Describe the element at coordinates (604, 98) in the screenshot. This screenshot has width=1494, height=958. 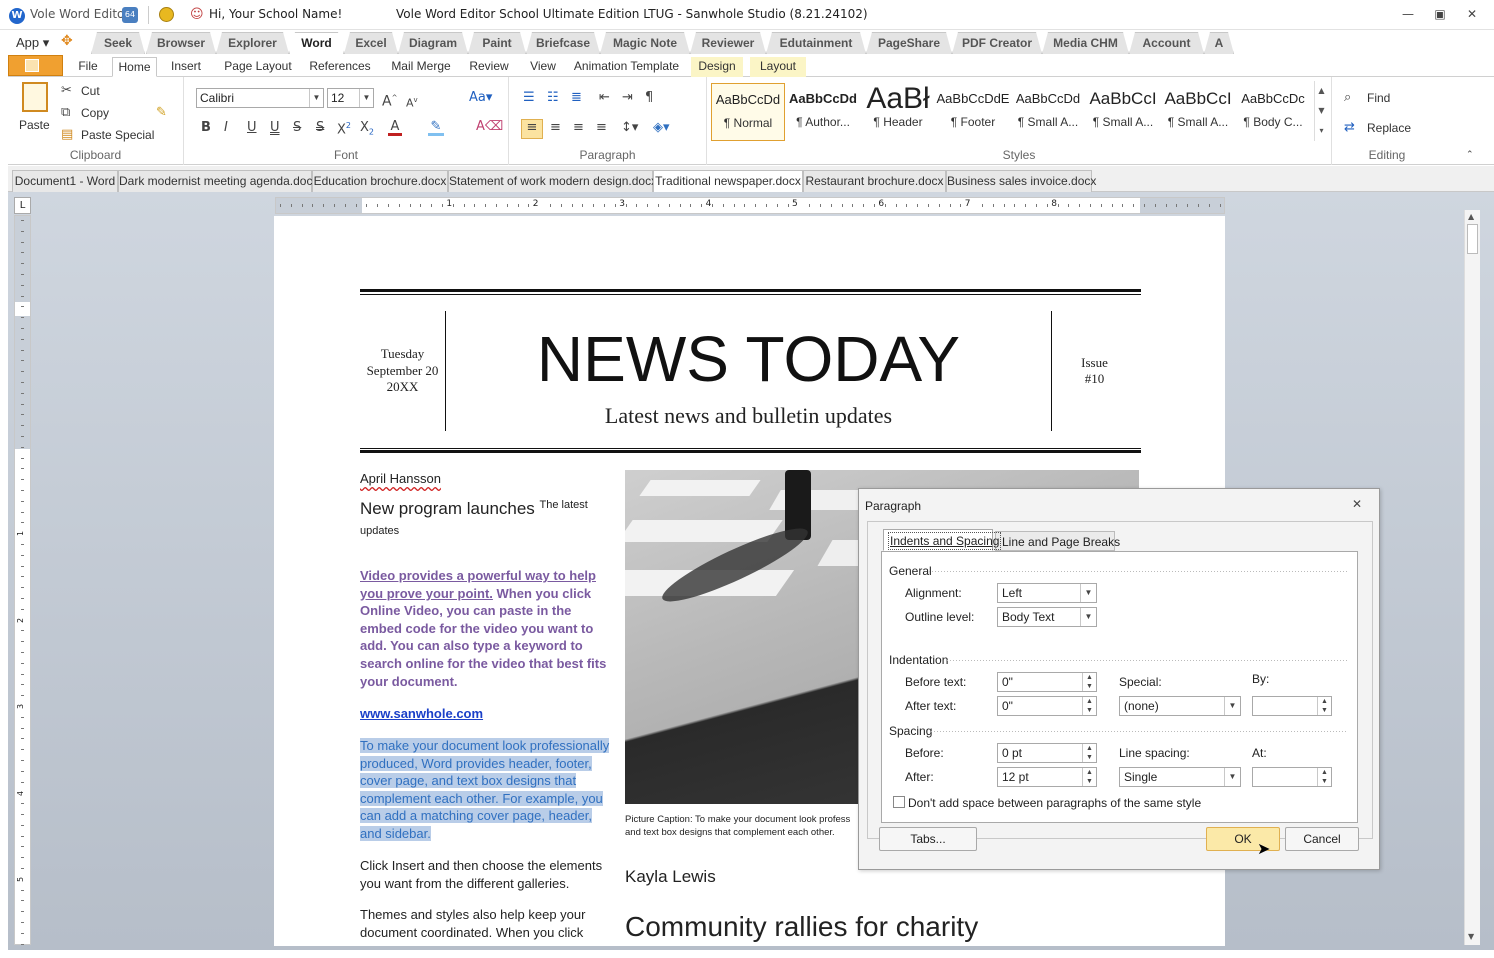
I see `decrease-indent-icon: ⇤` at that location.